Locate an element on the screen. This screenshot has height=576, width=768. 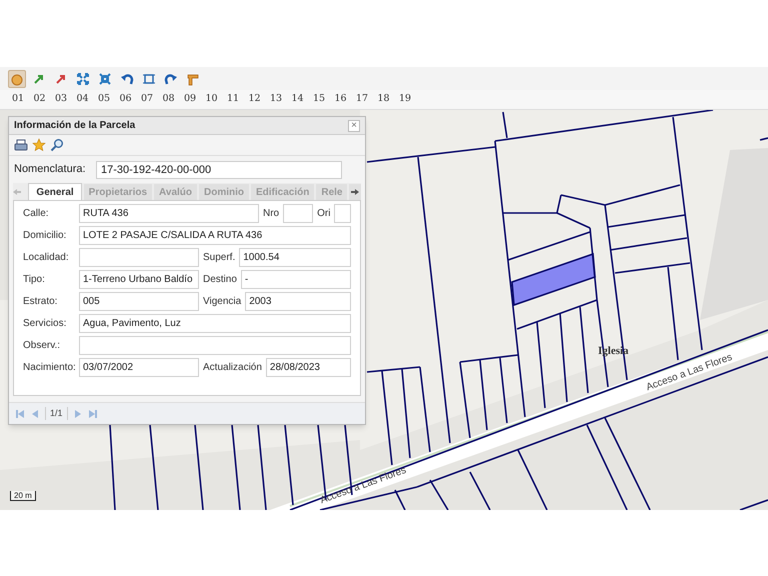
search-icon is located at coordinates (57, 145).